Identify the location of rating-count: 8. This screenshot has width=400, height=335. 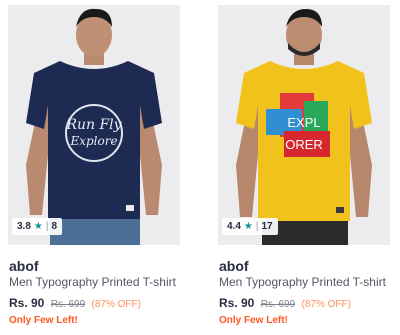
(54, 226).